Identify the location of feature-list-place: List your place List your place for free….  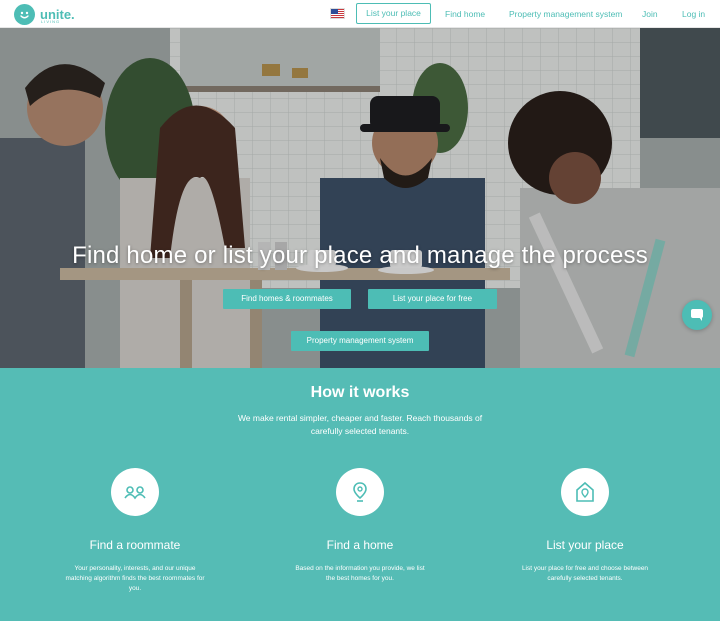
(585, 526).